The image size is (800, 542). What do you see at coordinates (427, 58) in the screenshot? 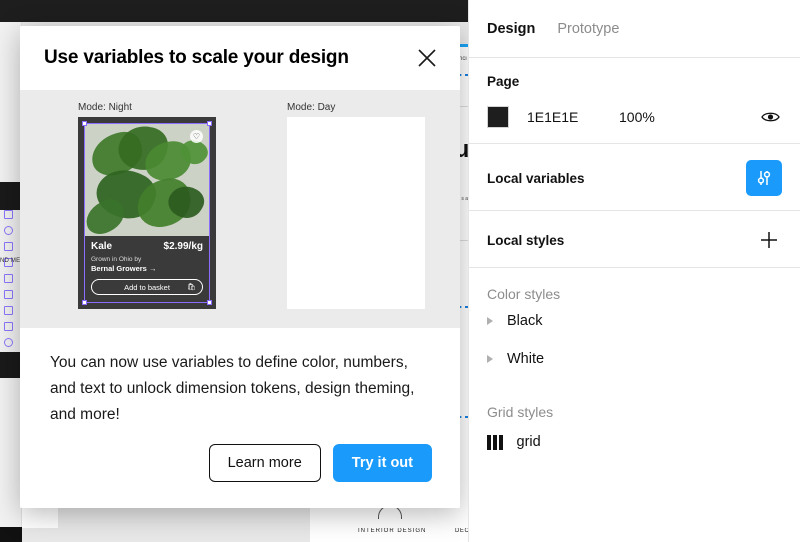
I see `close-icon` at bounding box center [427, 58].